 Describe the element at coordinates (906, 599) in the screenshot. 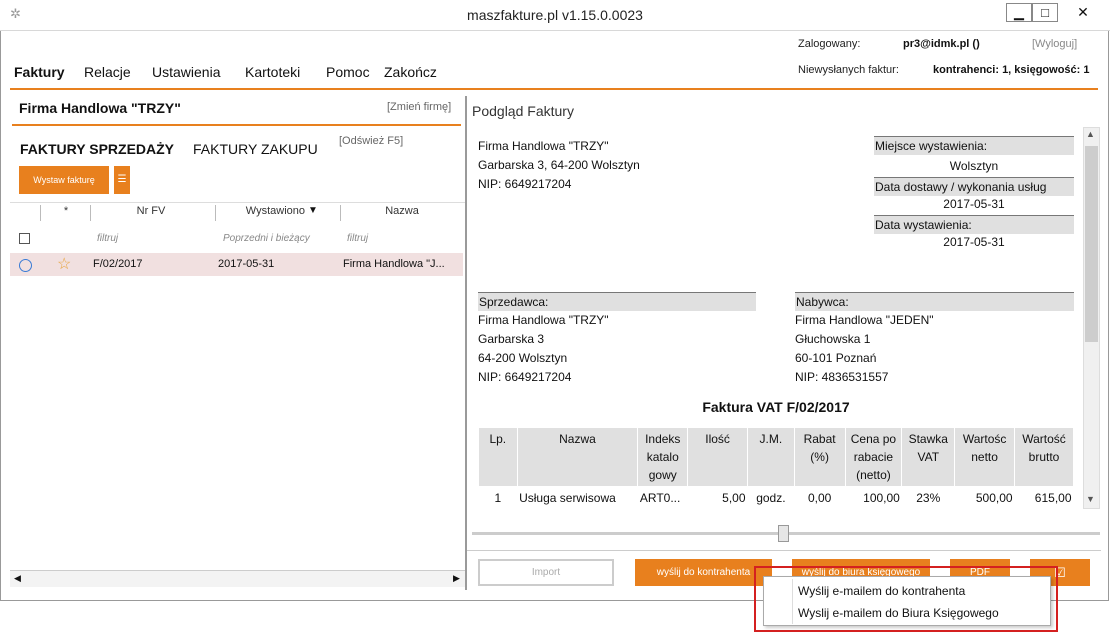

I see `highlight-box` at that location.